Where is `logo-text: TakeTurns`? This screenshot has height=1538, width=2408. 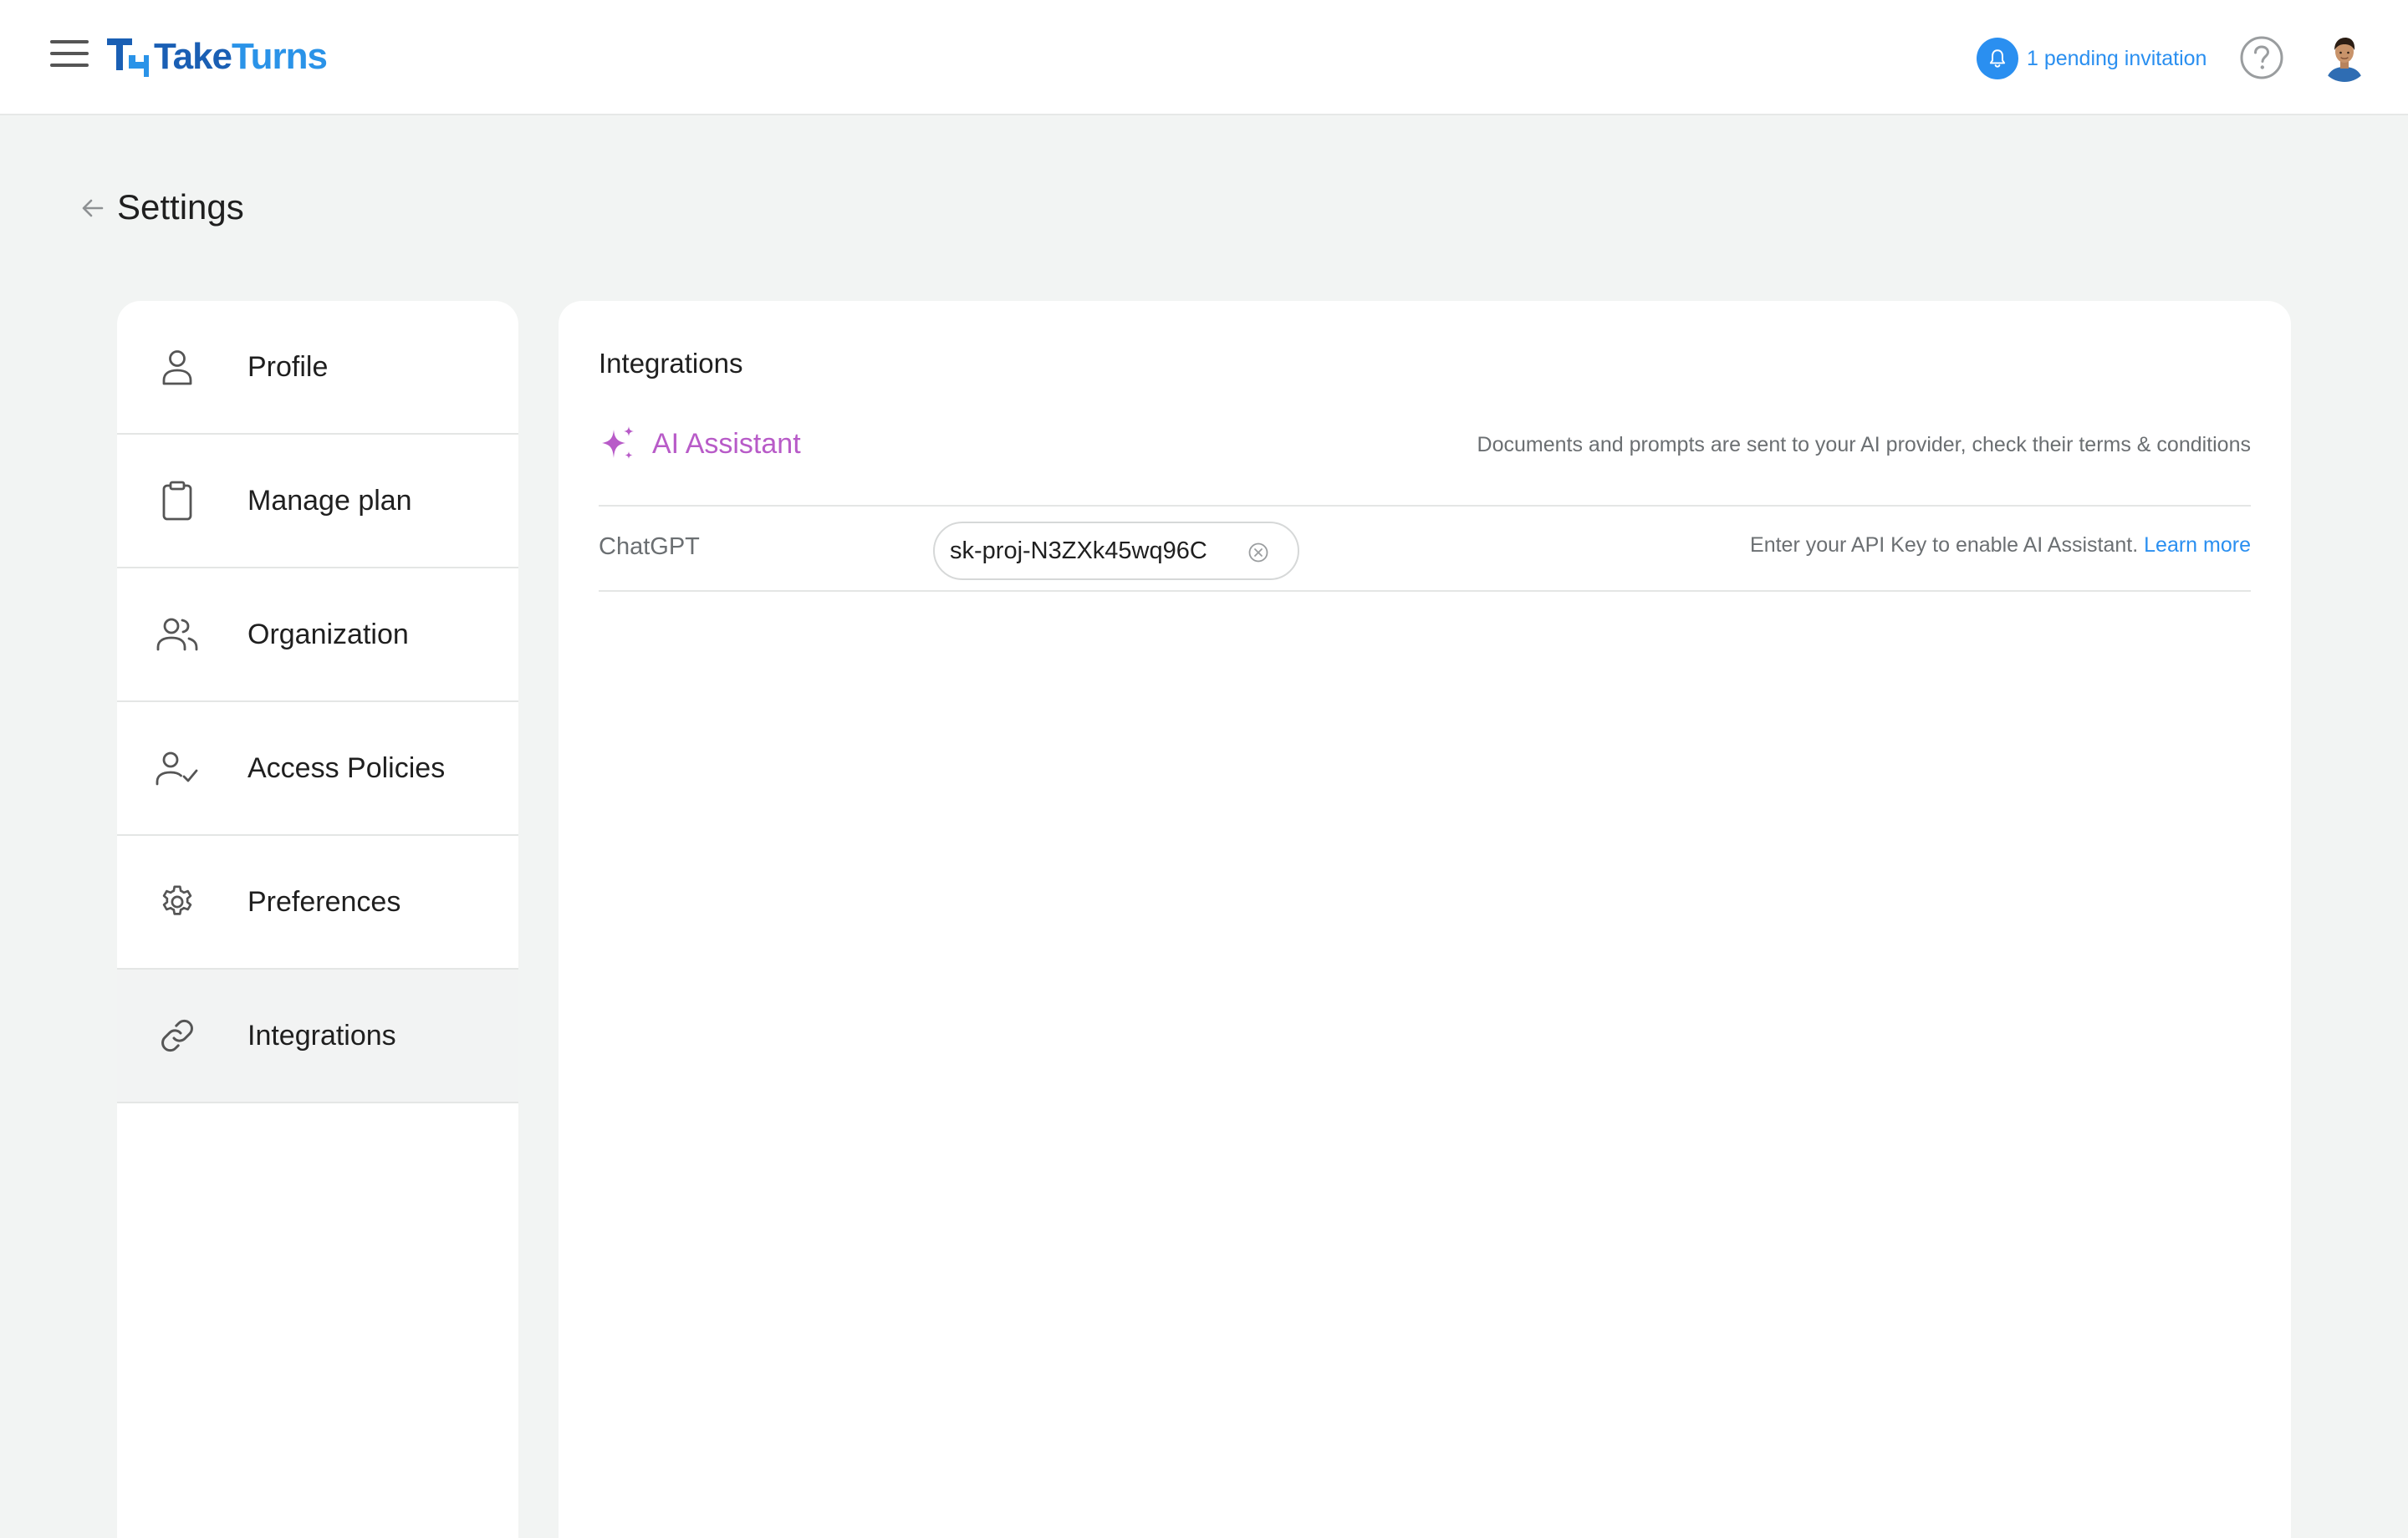
logo-text: TakeTurns is located at coordinates (241, 57).